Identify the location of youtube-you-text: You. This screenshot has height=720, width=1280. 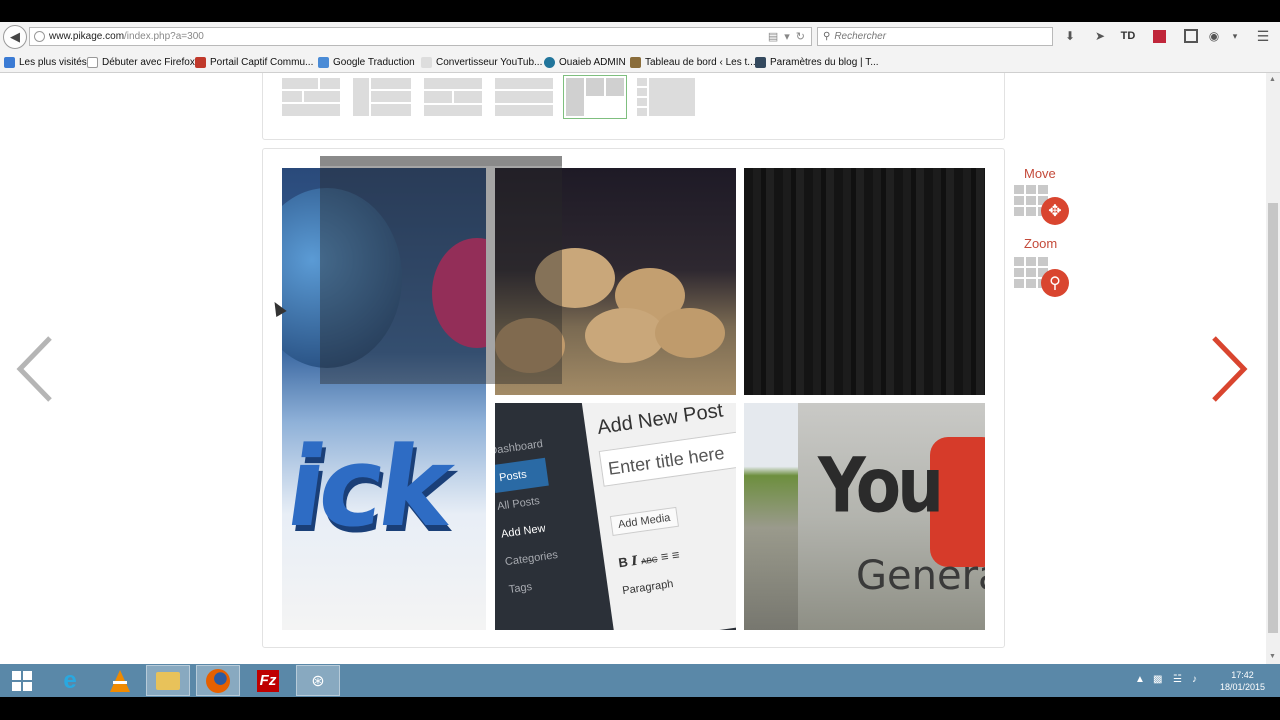
(881, 485).